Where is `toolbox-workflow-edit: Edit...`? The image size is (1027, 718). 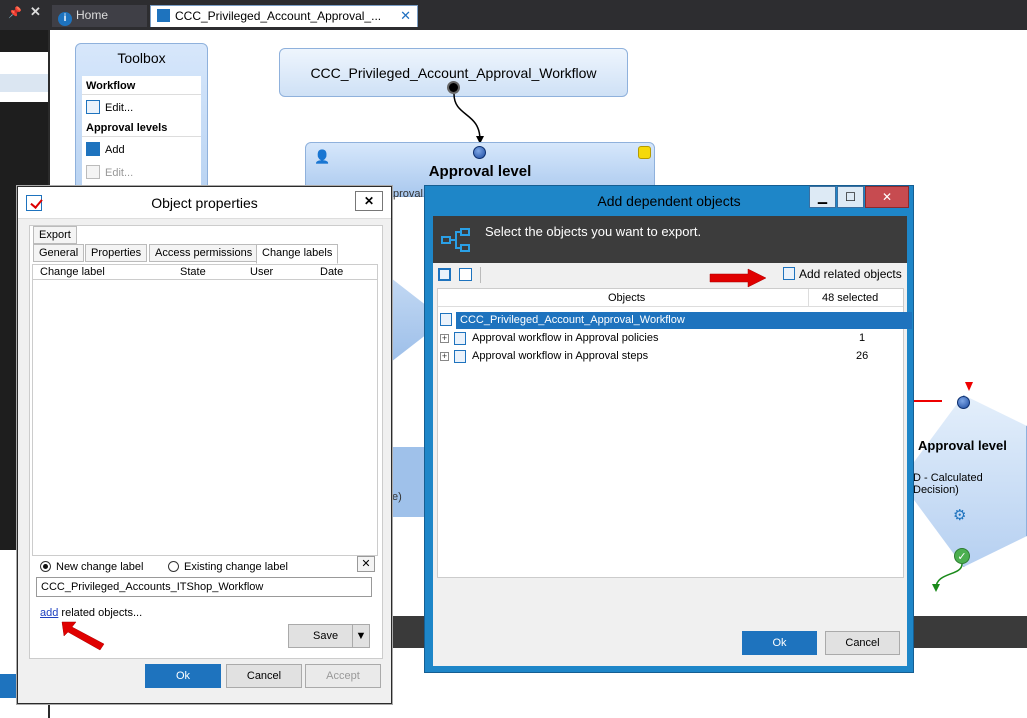 toolbox-workflow-edit: Edit... is located at coordinates (141, 106).